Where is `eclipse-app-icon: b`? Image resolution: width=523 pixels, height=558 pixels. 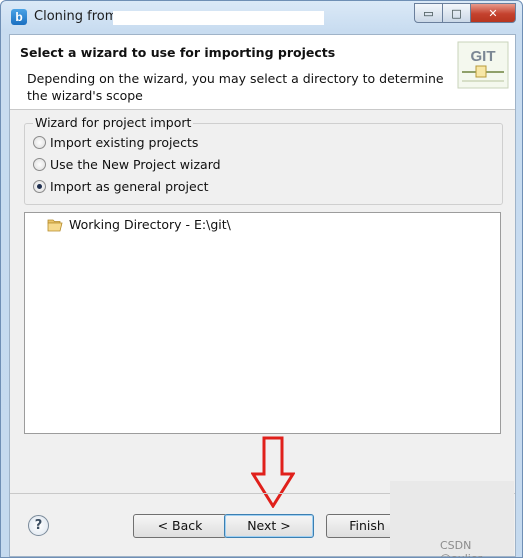 eclipse-app-icon: b is located at coordinates (19, 17).